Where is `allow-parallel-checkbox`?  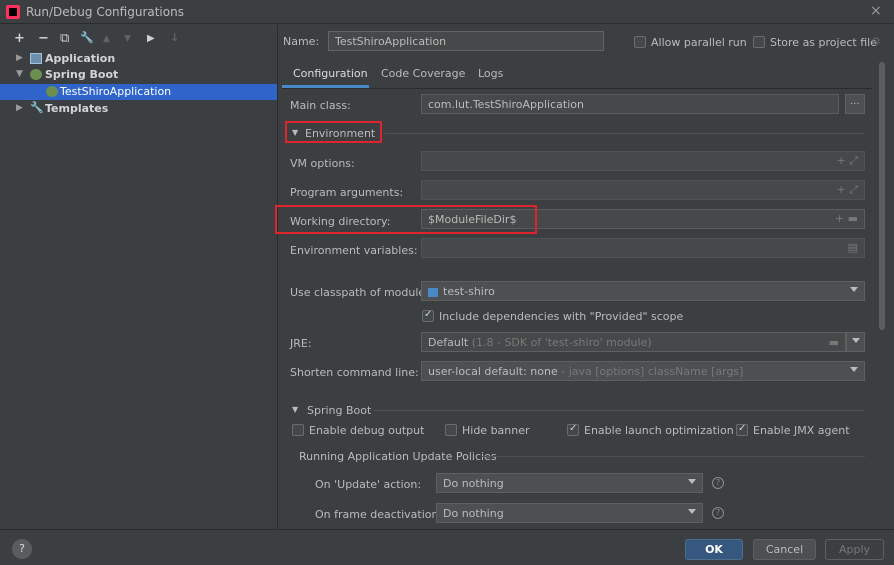
allow-parallel-checkbox is located at coordinates (640, 42).